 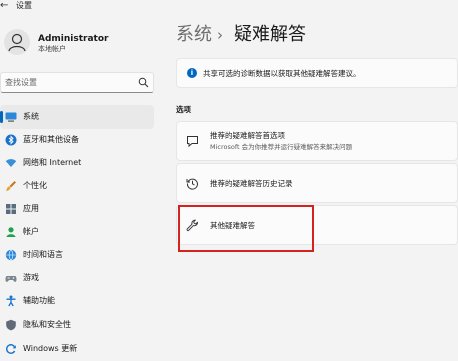 I want to click on nav-label: 个性化, so click(x=35, y=185).